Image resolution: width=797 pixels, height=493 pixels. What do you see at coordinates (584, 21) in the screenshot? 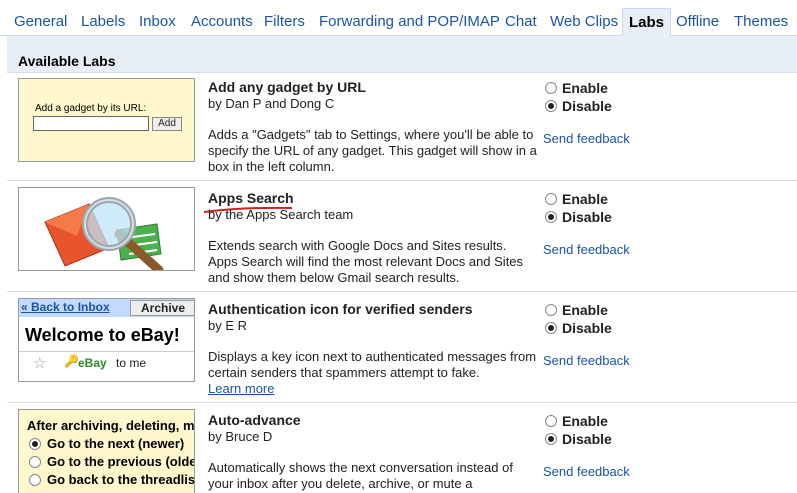
I see `tab-web-clips: Web Clips` at bounding box center [584, 21].